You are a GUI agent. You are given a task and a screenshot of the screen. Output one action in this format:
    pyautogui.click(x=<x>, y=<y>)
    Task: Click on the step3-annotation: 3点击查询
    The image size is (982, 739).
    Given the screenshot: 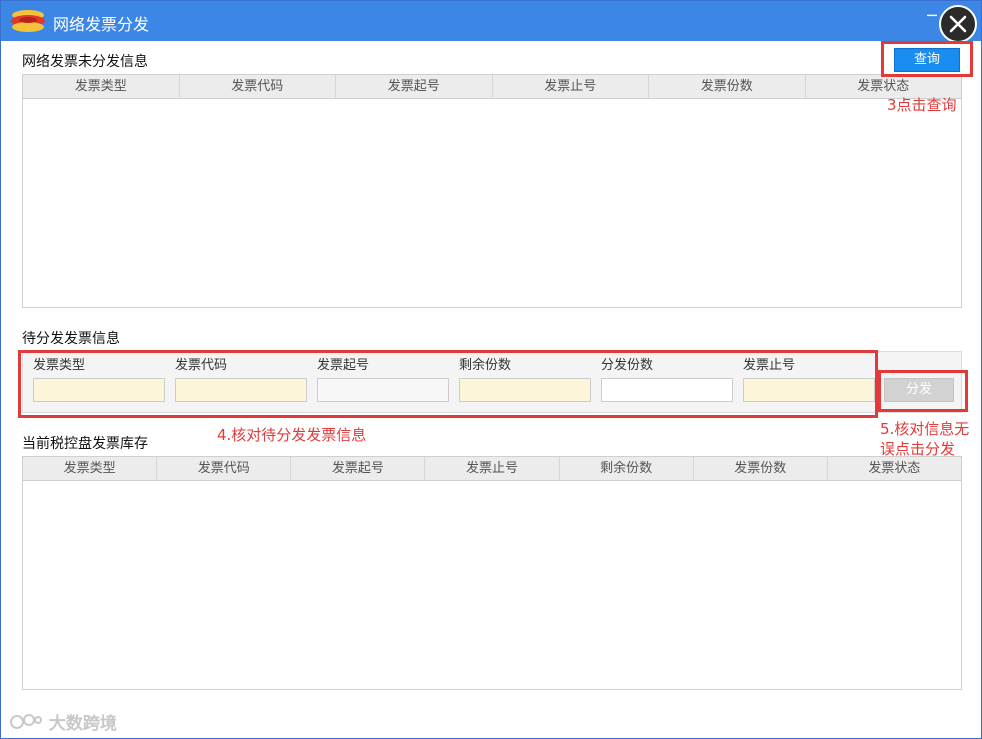 What is the action you would take?
    pyautogui.click(x=922, y=105)
    